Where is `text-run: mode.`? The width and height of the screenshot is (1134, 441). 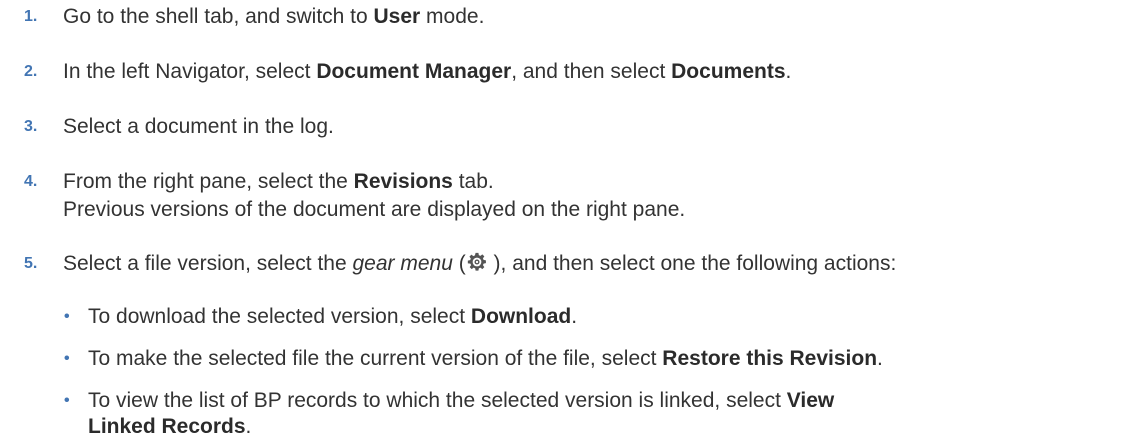 text-run: mode. is located at coordinates (452, 16).